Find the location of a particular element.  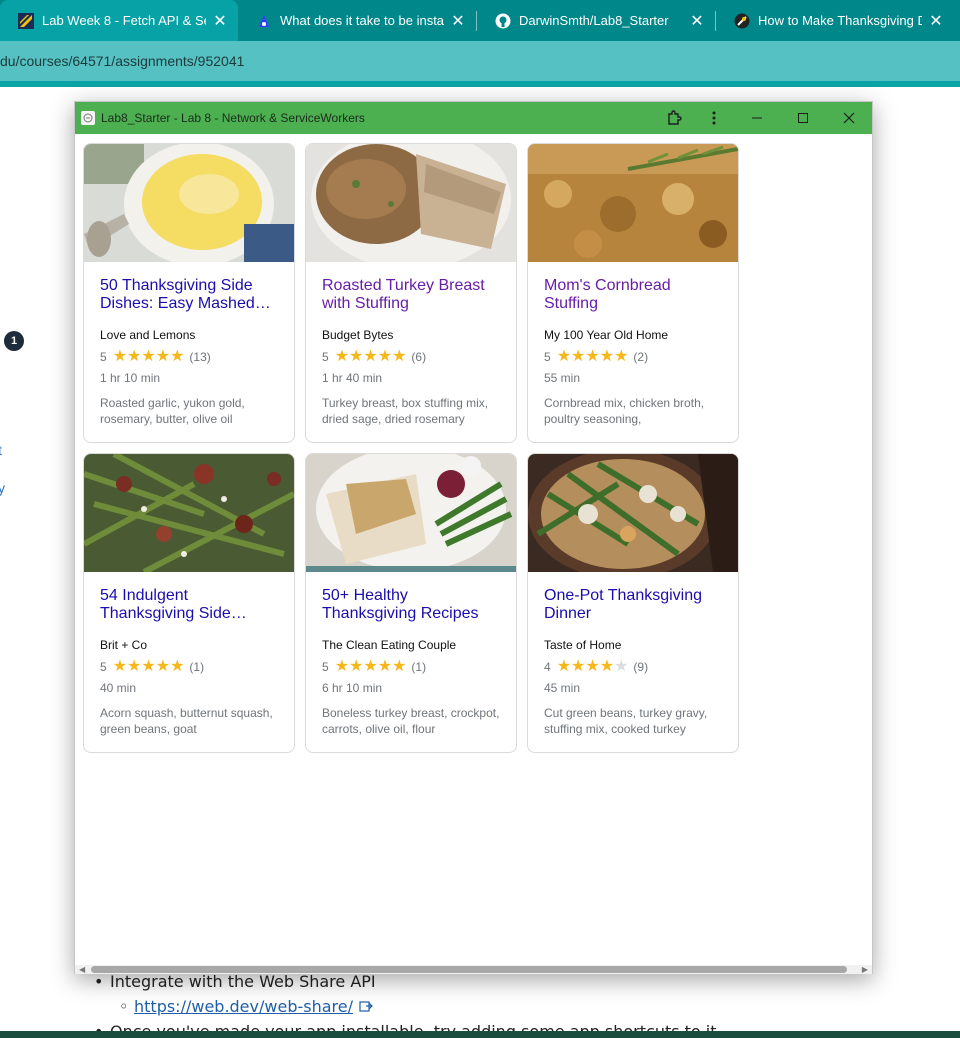

recipe-org: Budget Bytes is located at coordinates (358, 335).